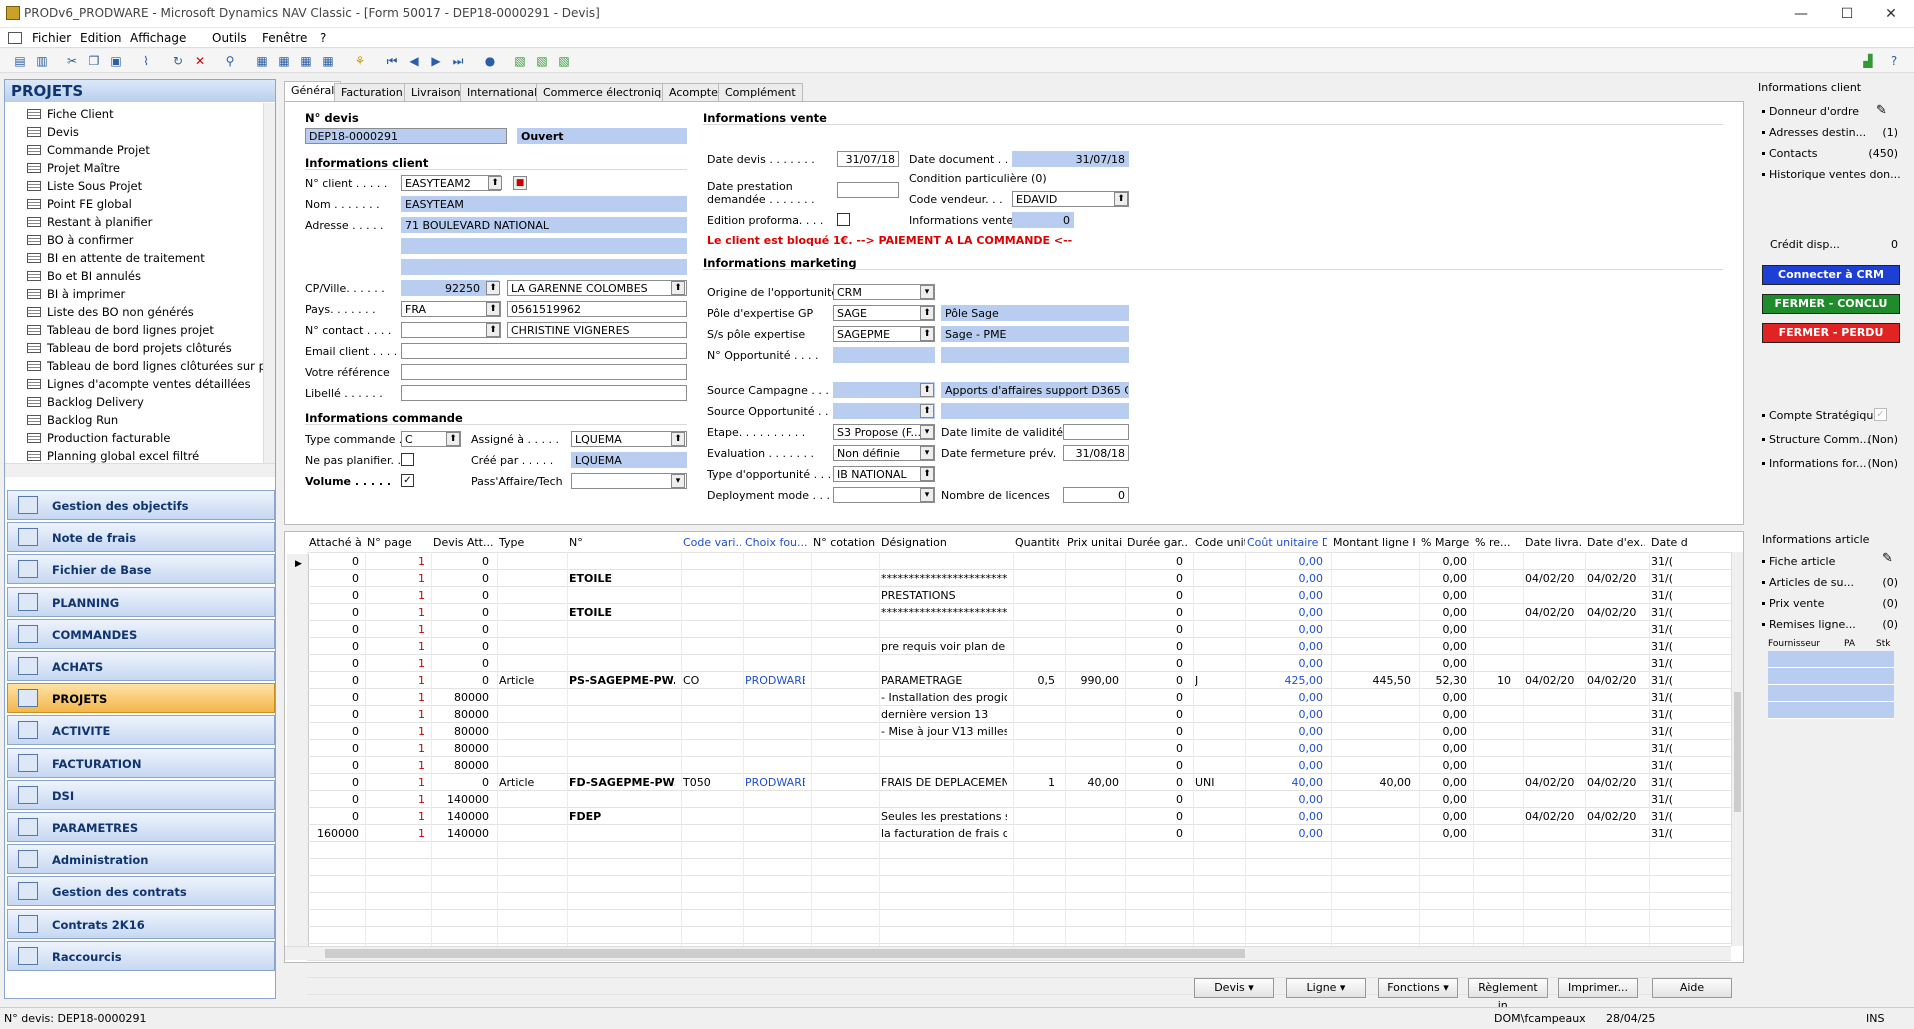  What do you see at coordinates (313, 91) in the screenshot?
I see `tab-general: Général` at bounding box center [313, 91].